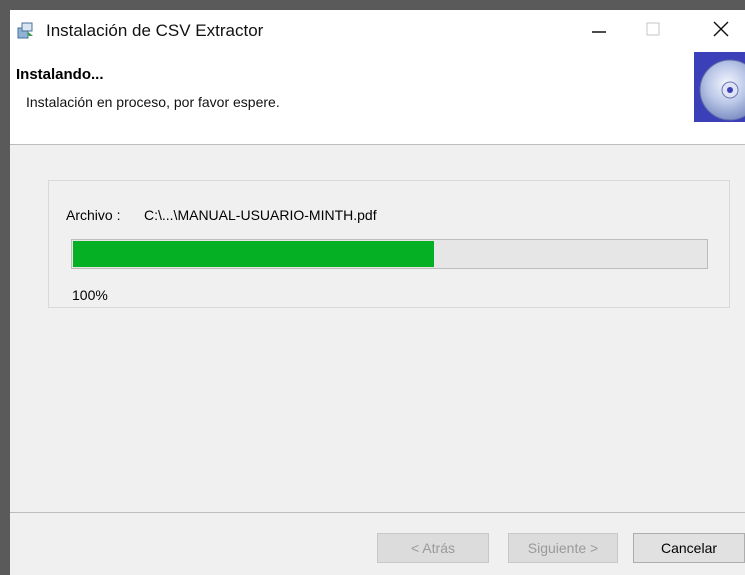  I want to click on back-button: < Atrás, so click(433, 548).